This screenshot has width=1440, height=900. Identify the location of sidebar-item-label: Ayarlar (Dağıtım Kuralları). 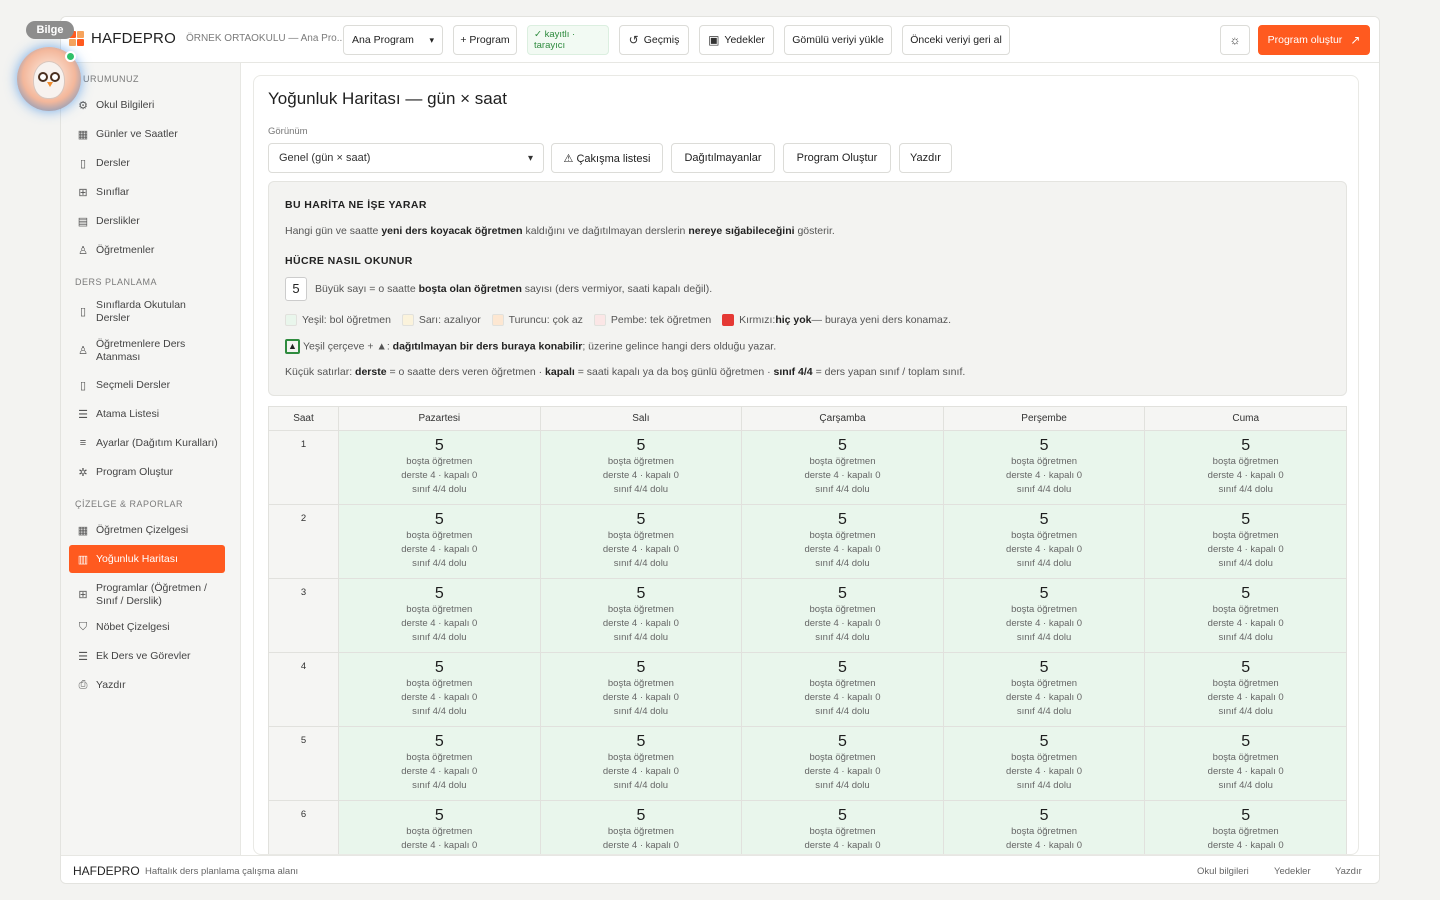
(157, 443).